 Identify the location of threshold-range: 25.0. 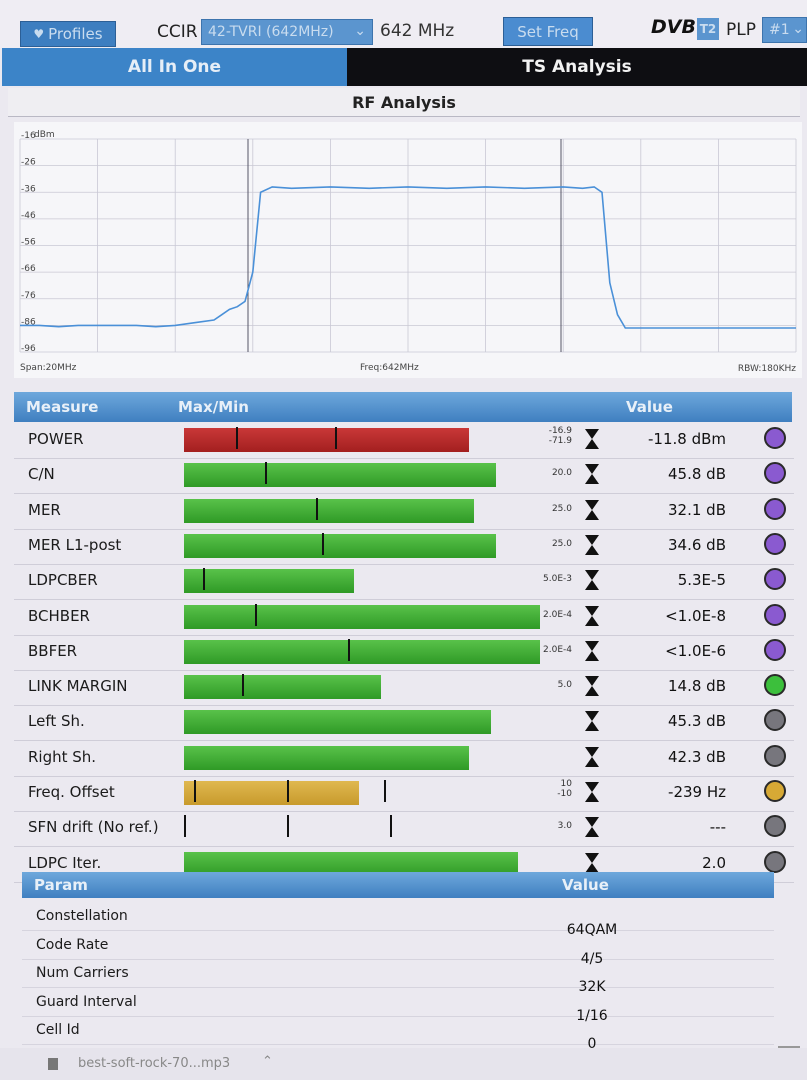
(562, 544).